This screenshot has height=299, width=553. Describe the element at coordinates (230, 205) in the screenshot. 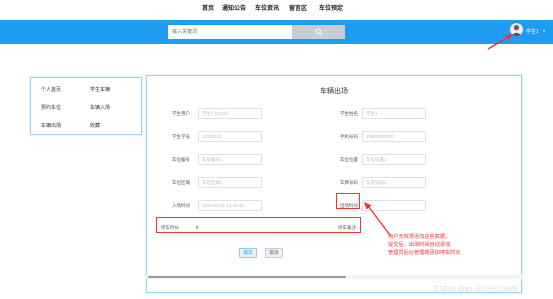

I see `field-entry-time: 2023-03-01 14:34:45` at that location.